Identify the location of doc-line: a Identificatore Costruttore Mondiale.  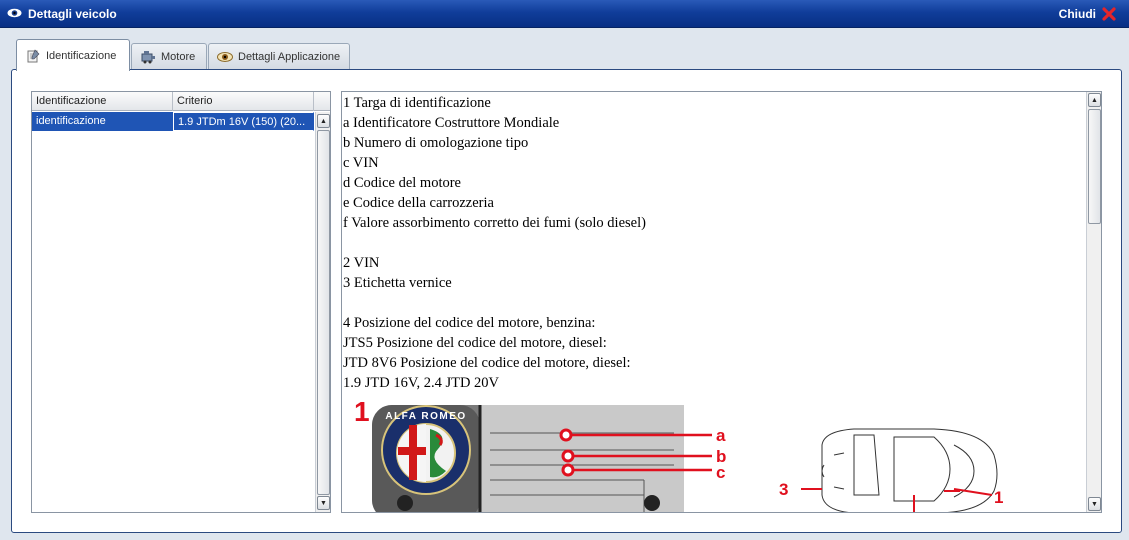
(451, 123).